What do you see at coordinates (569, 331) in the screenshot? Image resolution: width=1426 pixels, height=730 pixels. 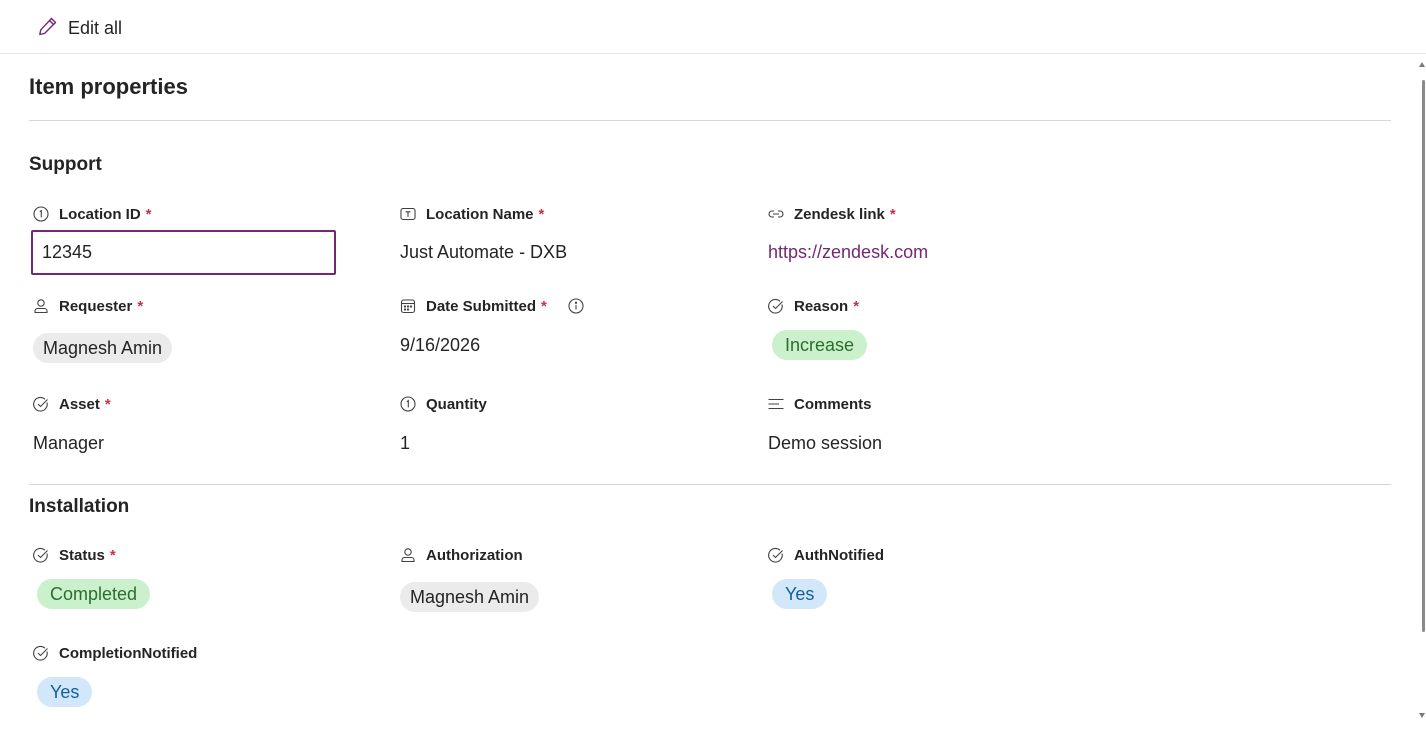 I see `field-date-submitted: Date Submitted * 9/16/2026` at bounding box center [569, 331].